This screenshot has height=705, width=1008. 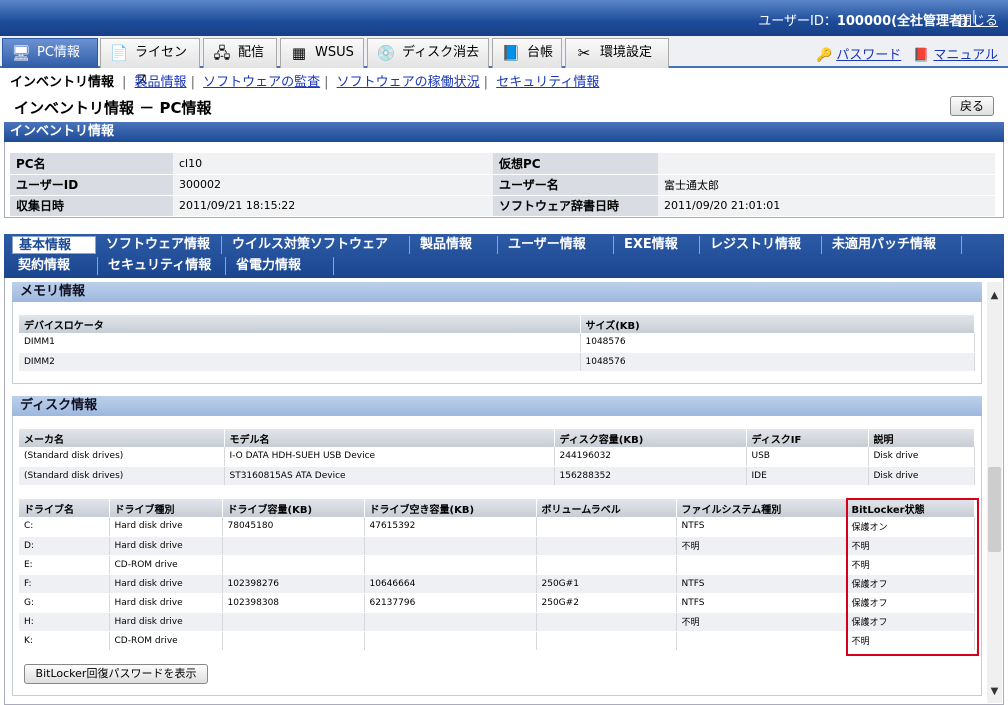 I want to click on back-button: 戻る, so click(x=972, y=106).